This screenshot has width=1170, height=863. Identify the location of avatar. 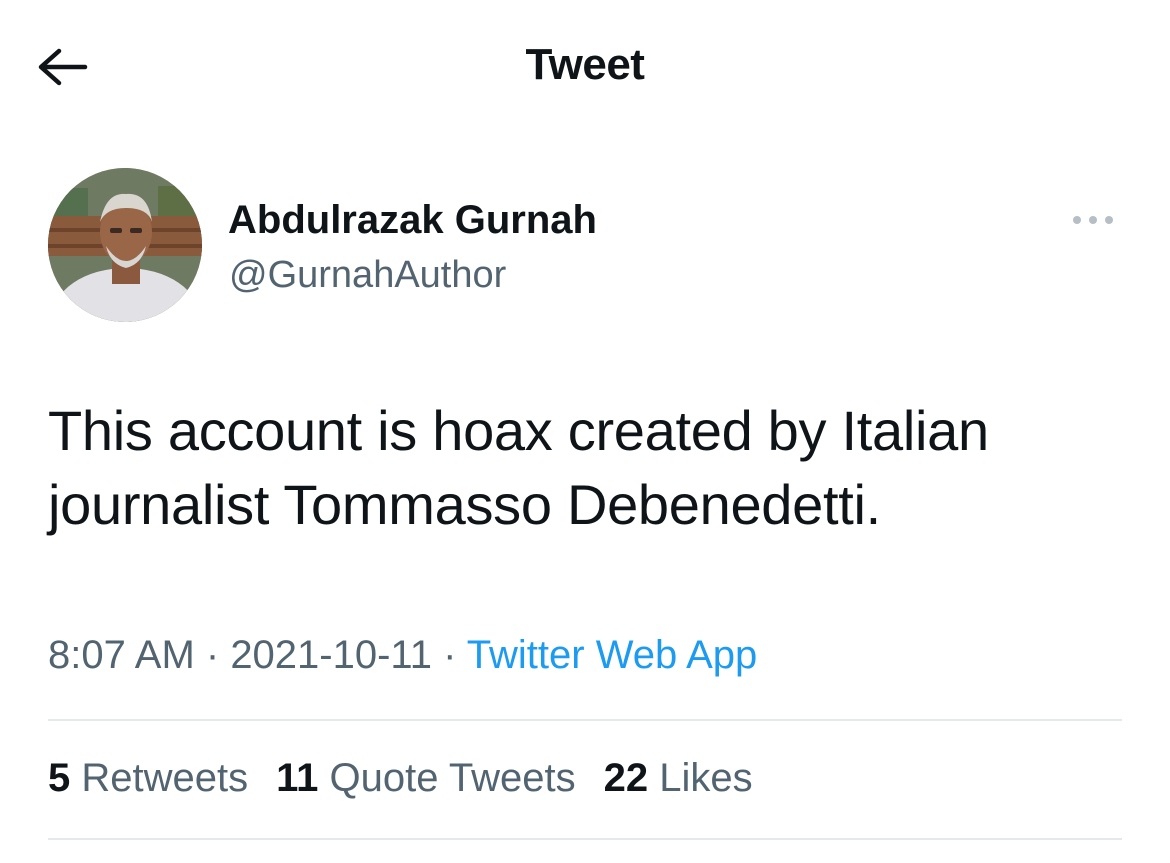
(125, 245).